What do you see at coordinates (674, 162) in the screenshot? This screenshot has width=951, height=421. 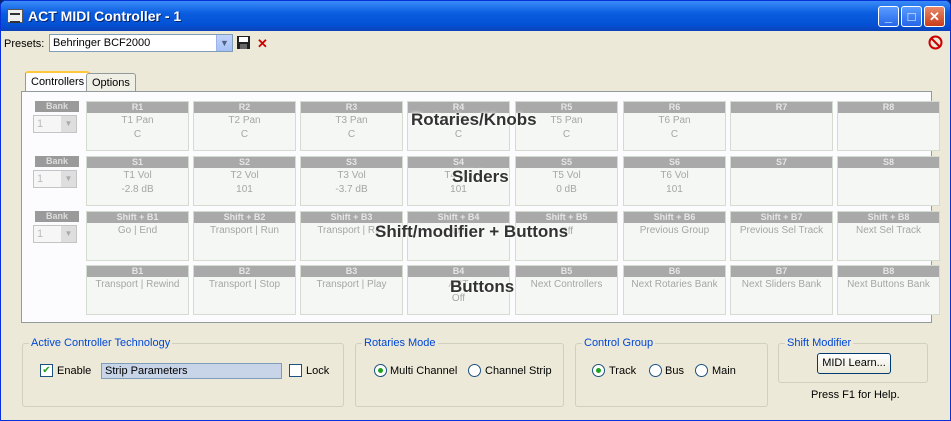 I see `cell-header: S6` at bounding box center [674, 162].